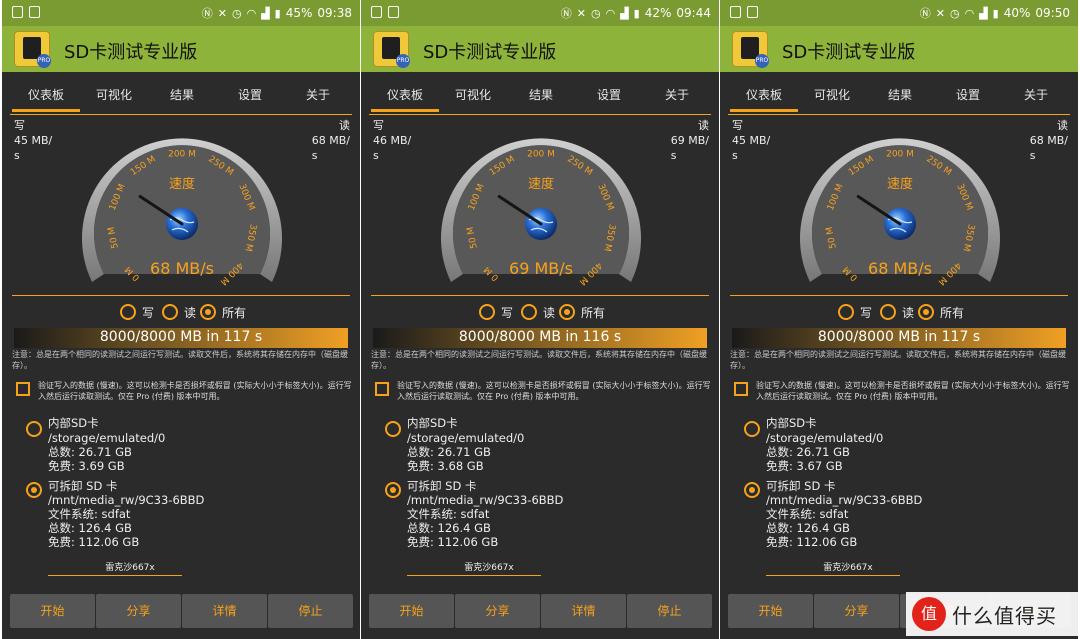 This screenshot has height=639, width=1080. What do you see at coordinates (658, 13) in the screenshot?
I see `battery-percent: 42%` at bounding box center [658, 13].